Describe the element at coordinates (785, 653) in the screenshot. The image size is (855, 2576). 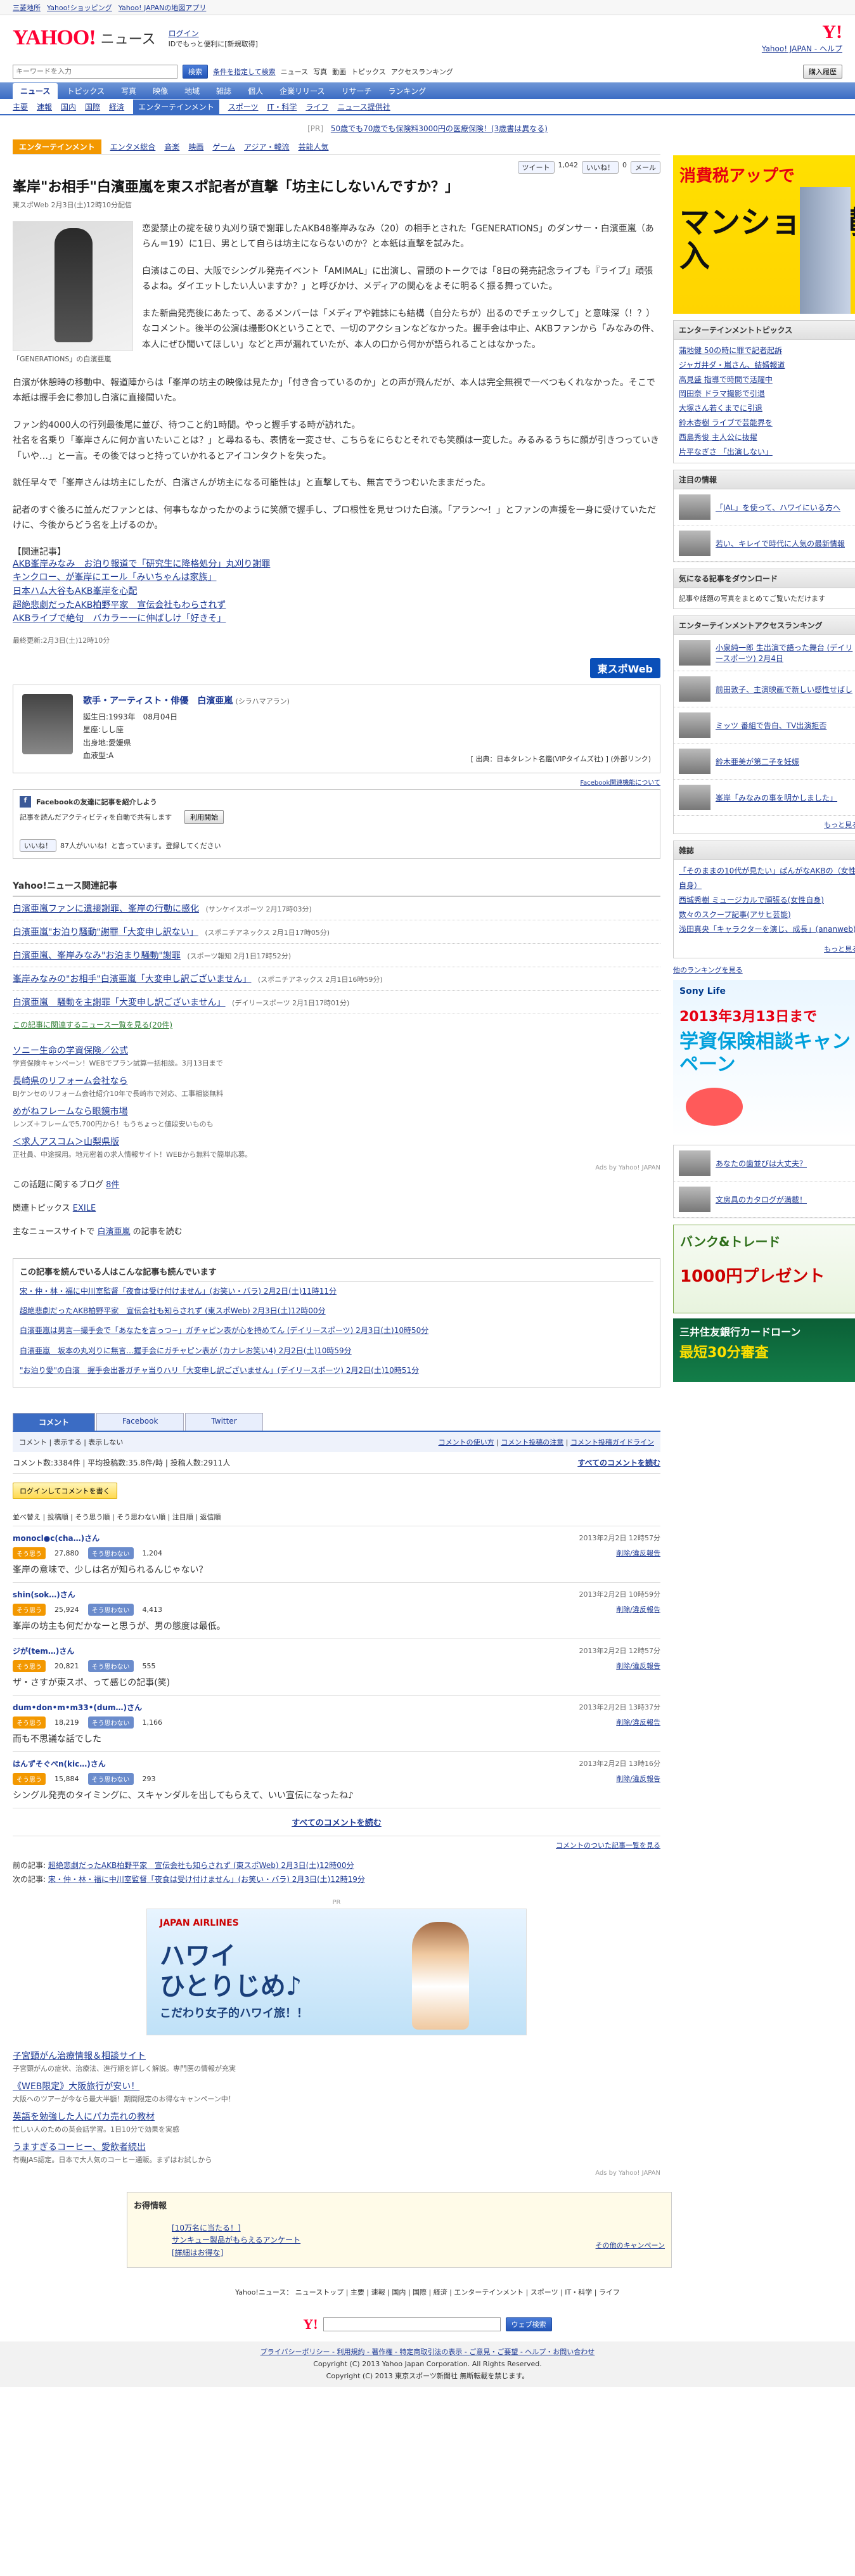
I see `ranking-link: 小泉純一郎 生出演で語った舞台 (デイリースポーツ) 2月4日` at that location.